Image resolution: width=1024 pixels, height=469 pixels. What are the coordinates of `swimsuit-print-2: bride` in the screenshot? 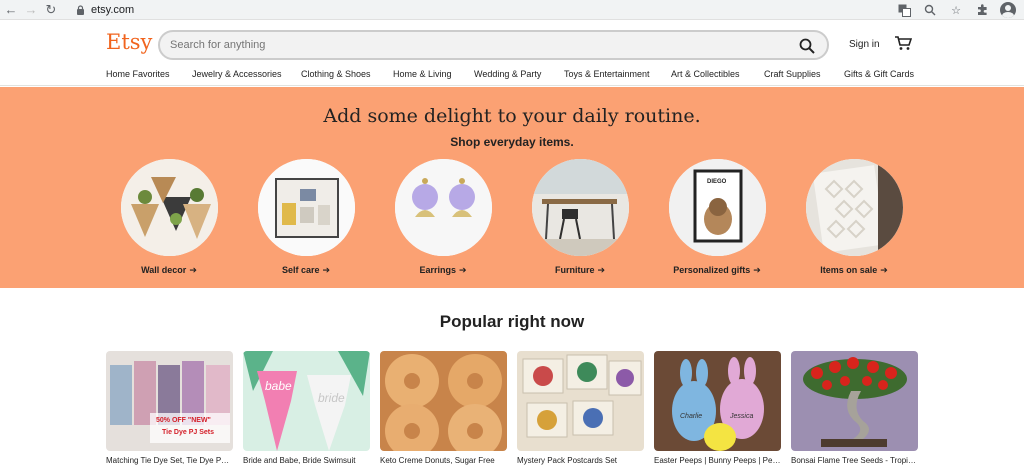 It's located at (331, 398).